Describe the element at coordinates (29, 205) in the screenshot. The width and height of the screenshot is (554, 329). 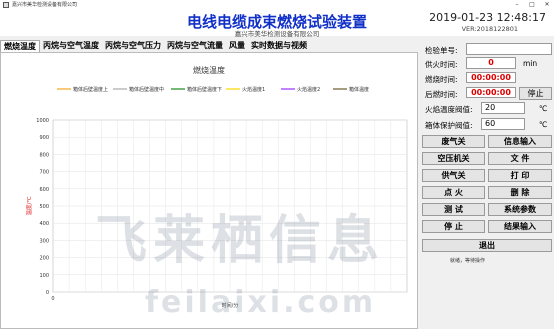
I see `y-axis-label: 温度/℃` at that location.